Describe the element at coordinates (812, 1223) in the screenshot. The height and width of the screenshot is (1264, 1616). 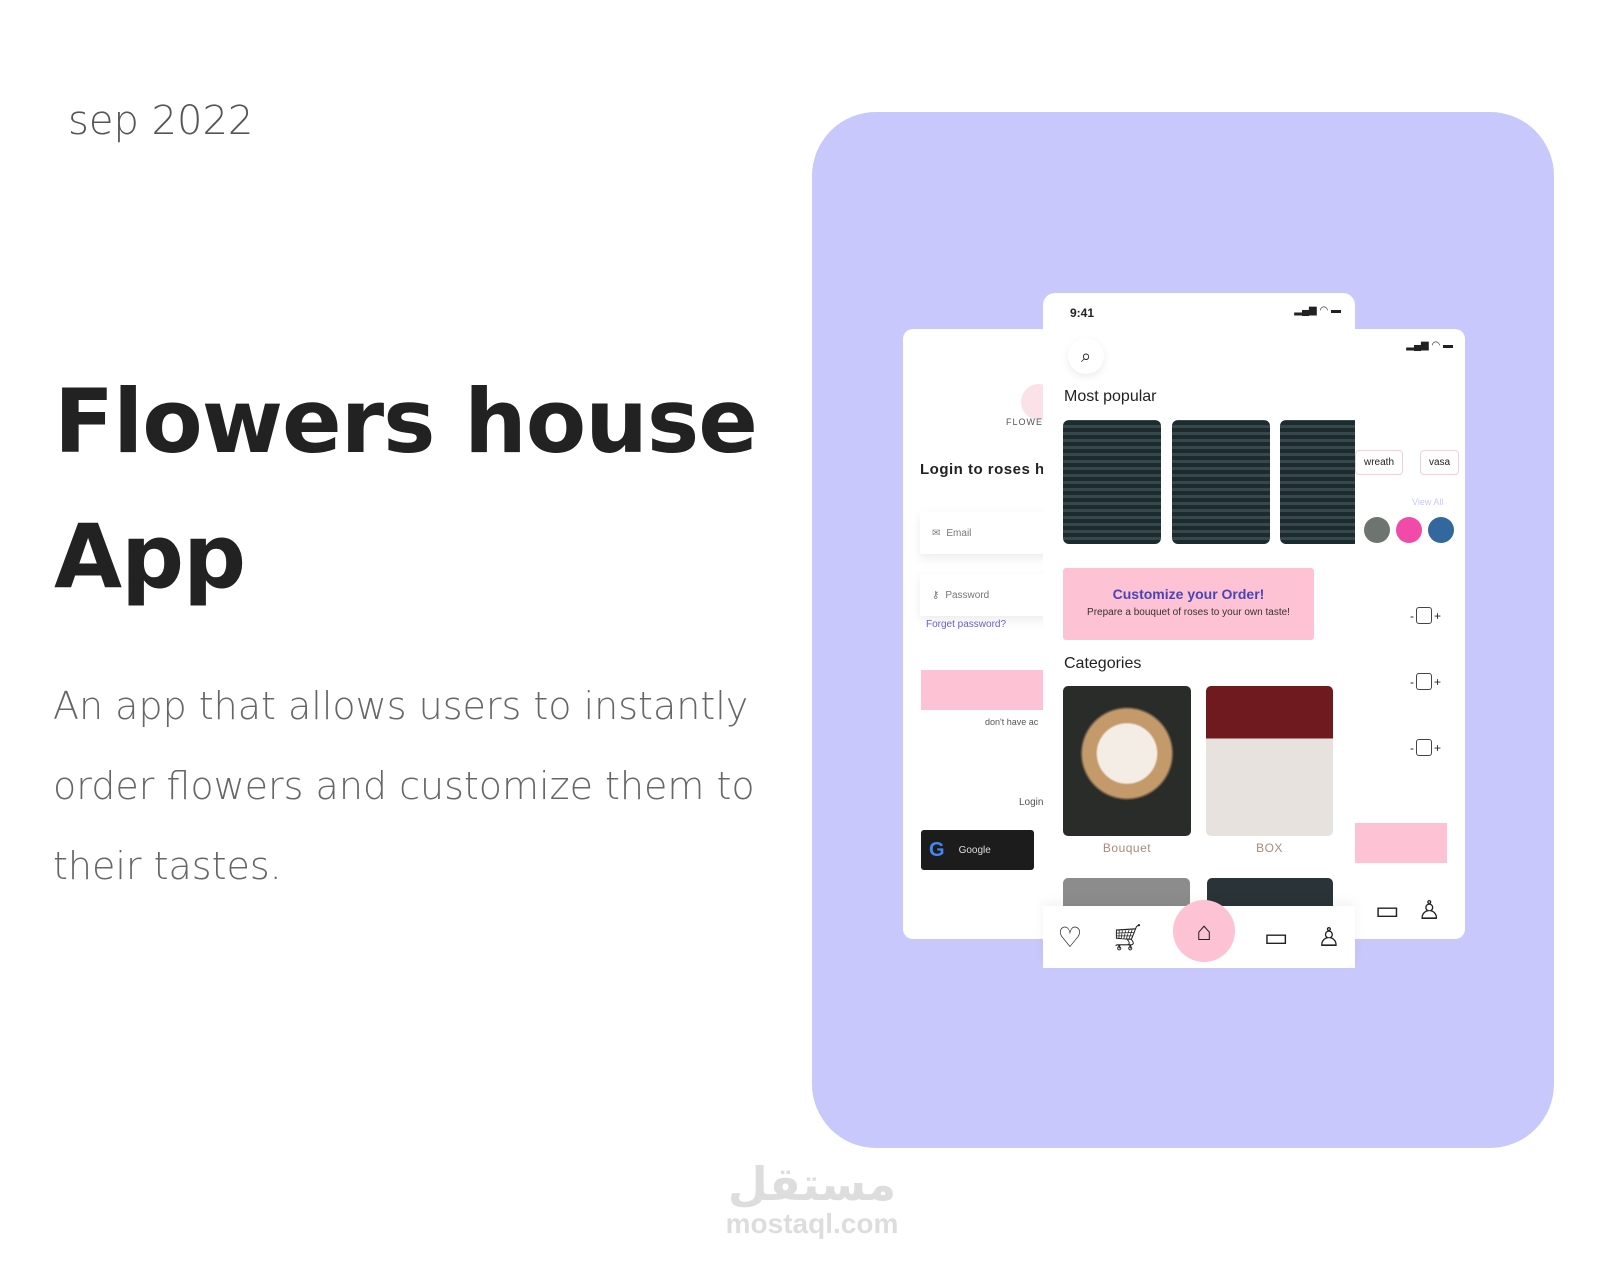
I see `watermark-latin: mostaql.com` at that location.